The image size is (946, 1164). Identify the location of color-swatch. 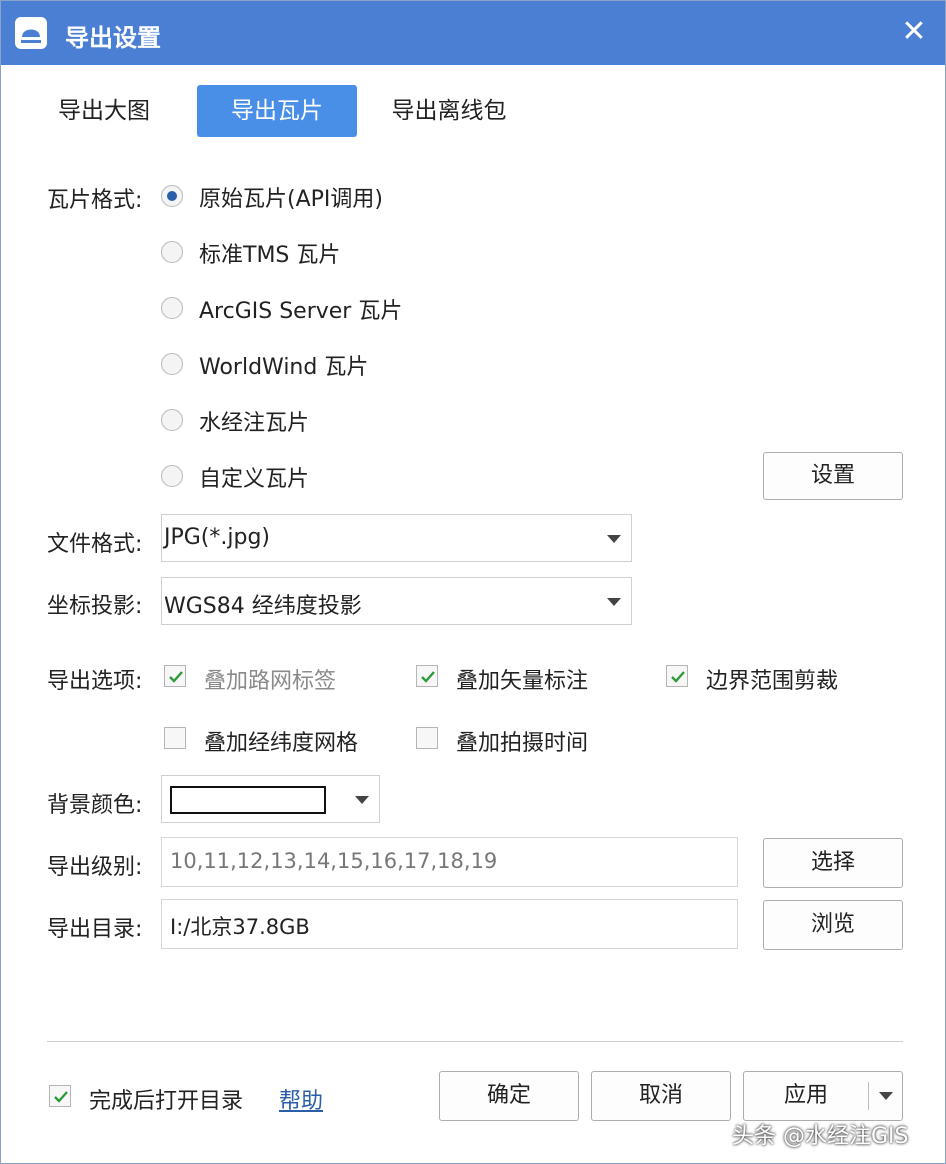
(248, 800).